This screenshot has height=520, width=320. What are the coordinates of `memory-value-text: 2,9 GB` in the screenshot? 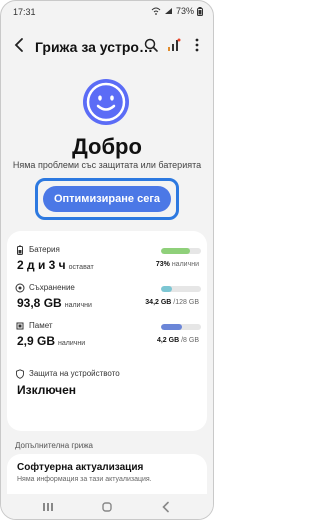 It's located at (36, 341).